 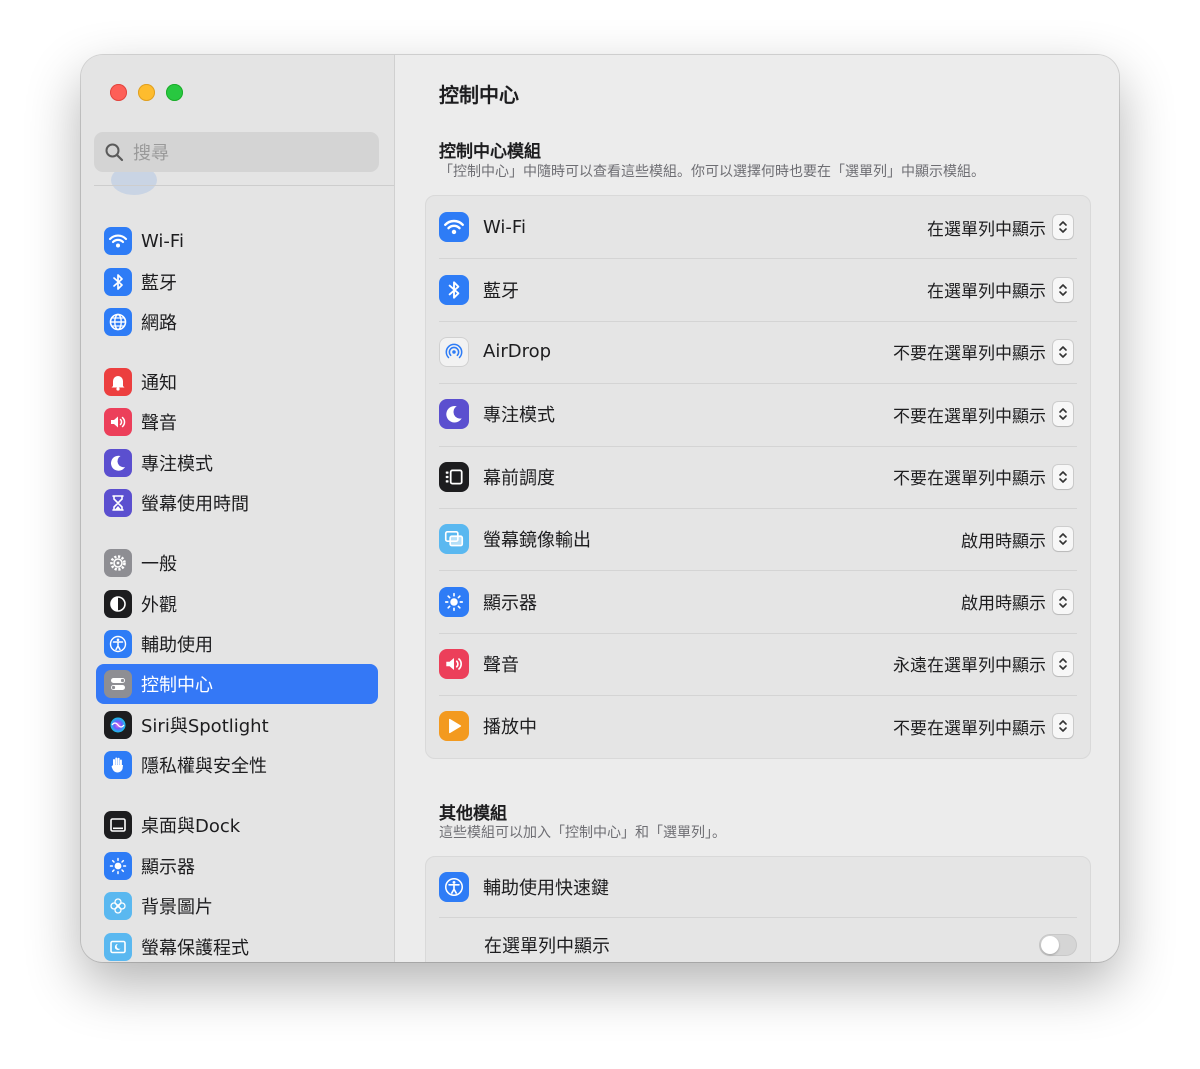 I want to click on sidebar-item-label: Siri與Spotlight, so click(x=205, y=726).